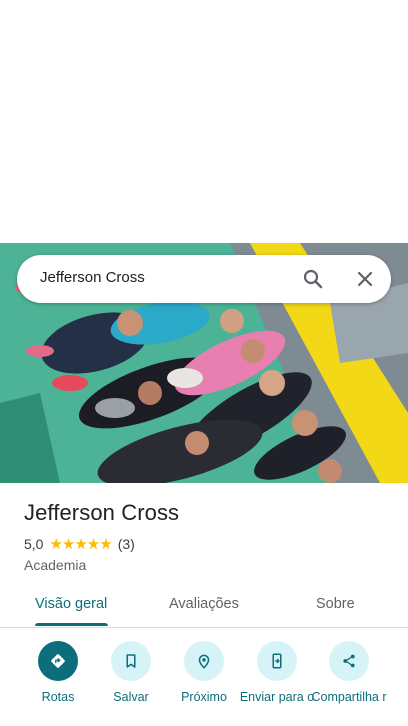 The height and width of the screenshot is (726, 408). Describe the element at coordinates (131, 661) in the screenshot. I see `bookmark-icon` at that location.